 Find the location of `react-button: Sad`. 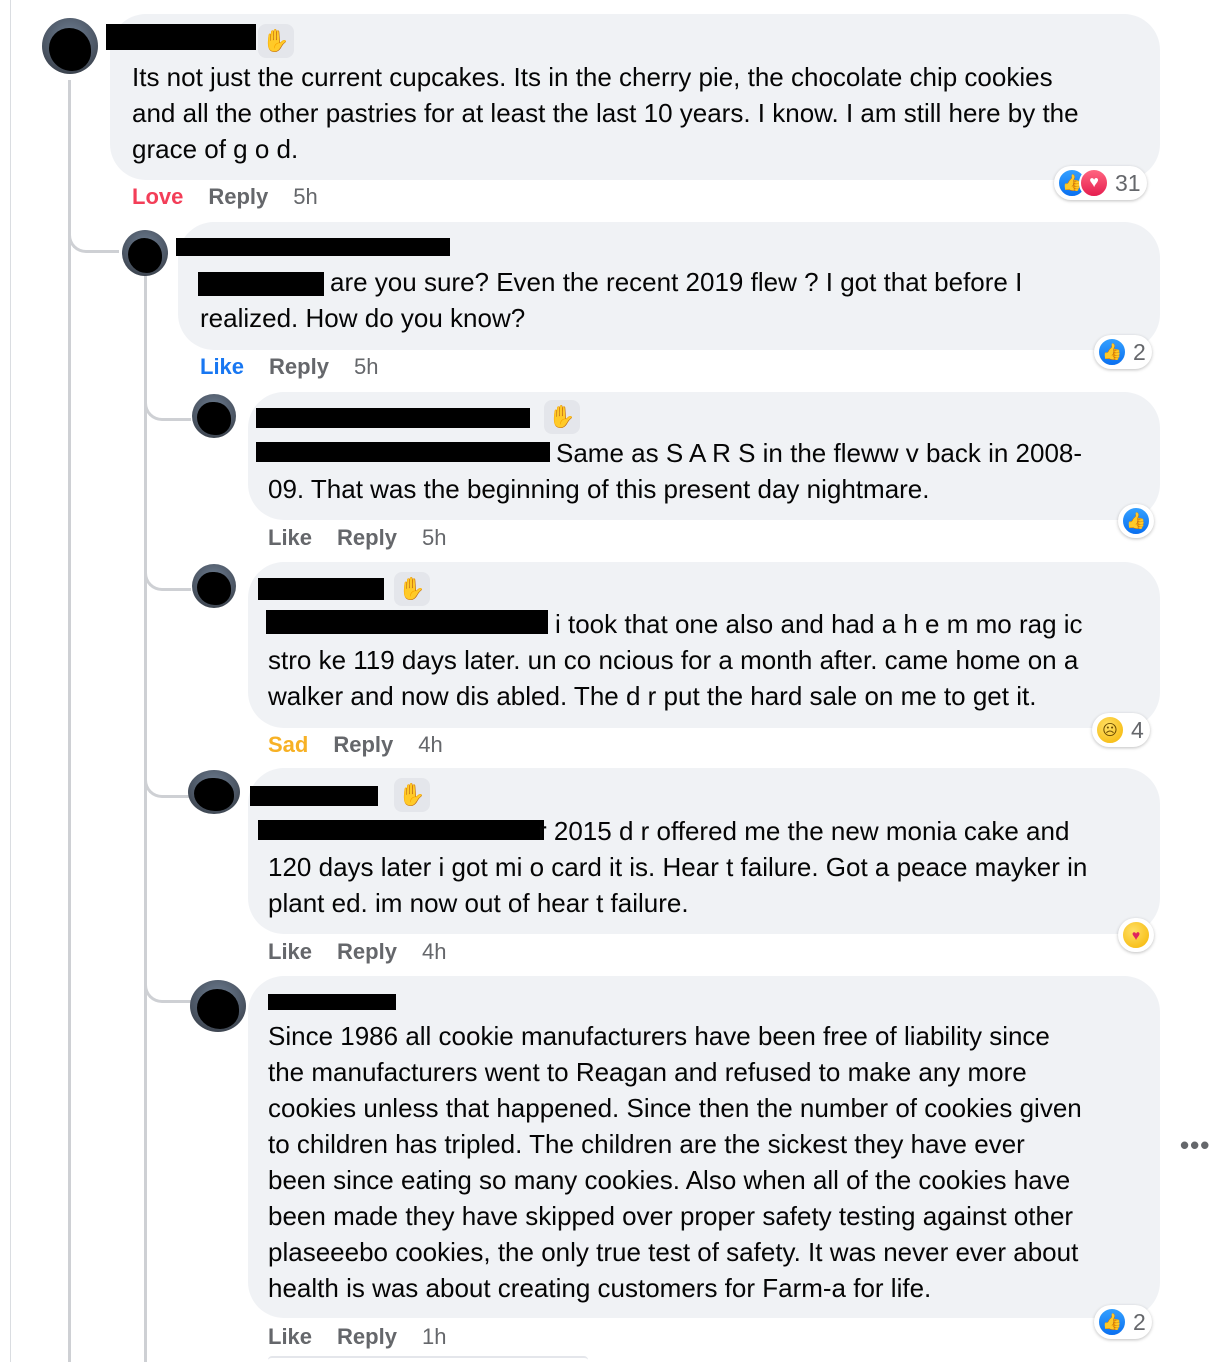

react-button: Sad is located at coordinates (288, 745).